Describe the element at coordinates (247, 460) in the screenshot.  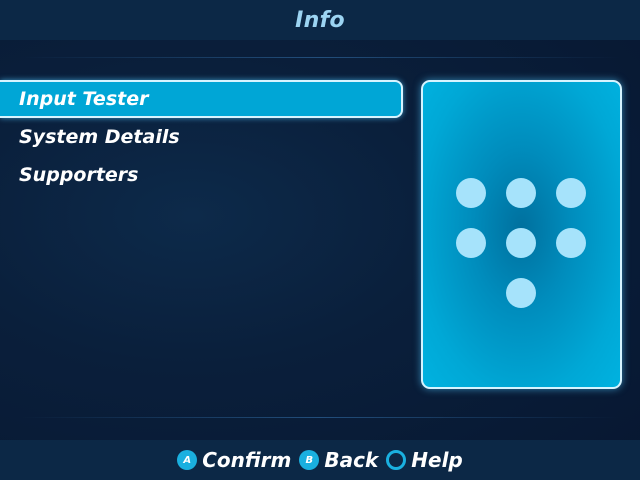
I see `confirm-label: Confirm` at that location.